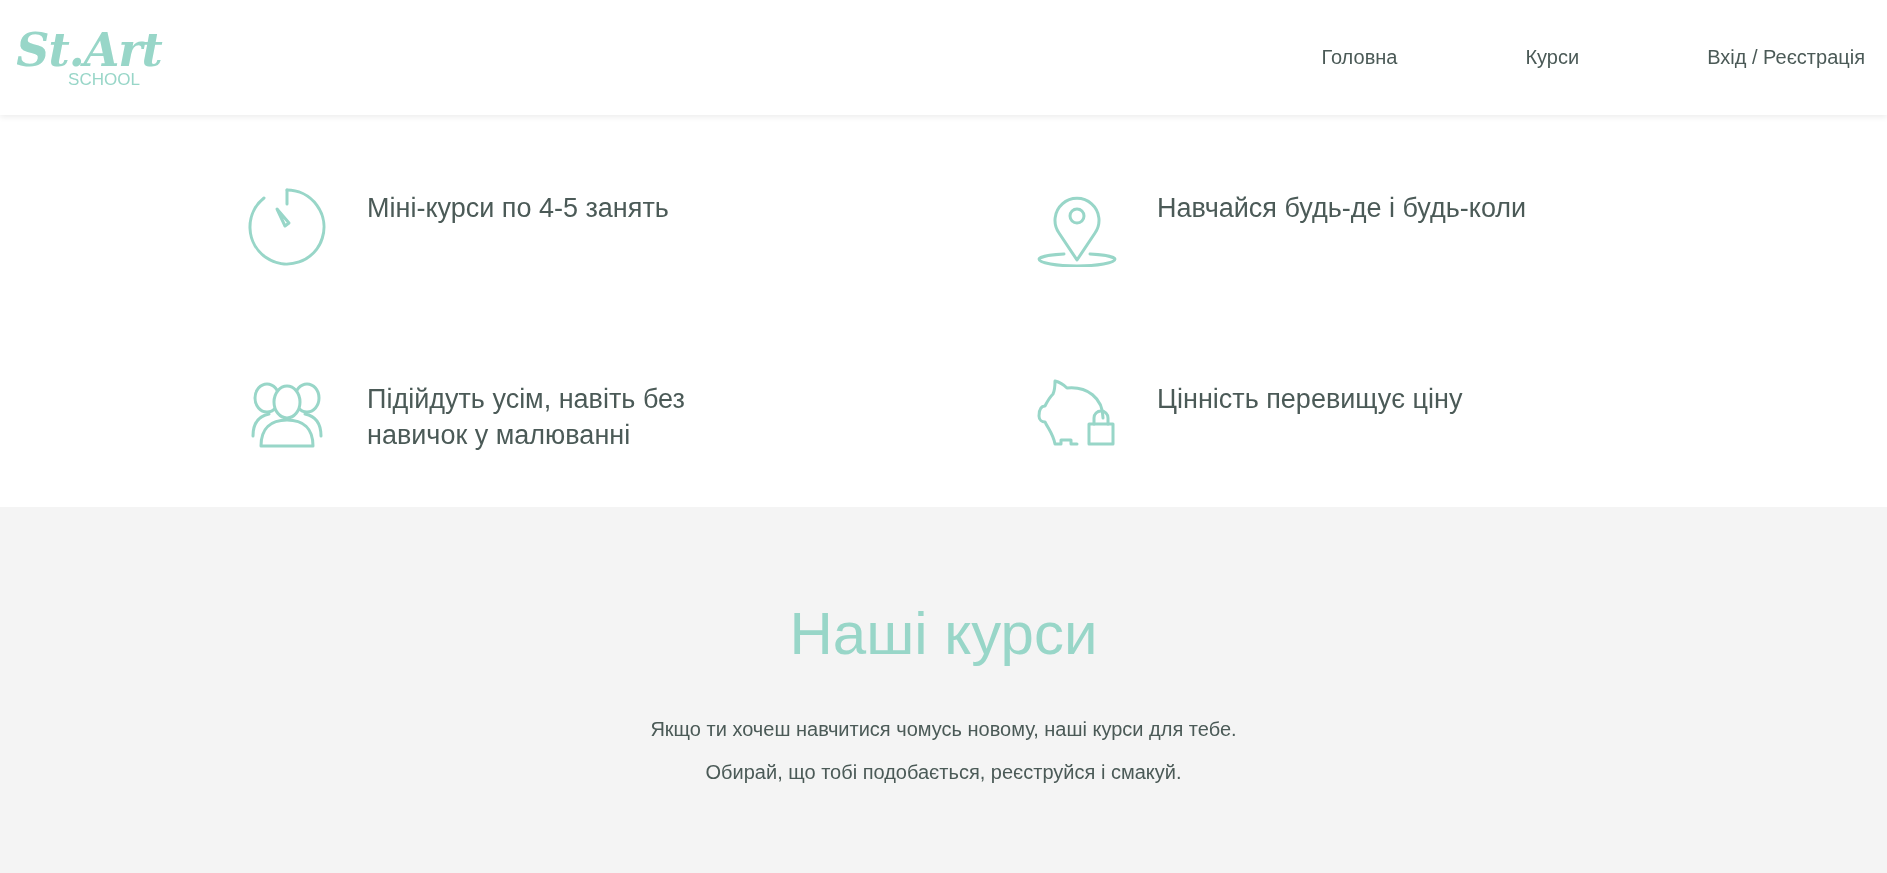 This screenshot has width=1887, height=873. I want to click on feature-text: Навчайся будь-де і будь-коли, so click(1342, 208).